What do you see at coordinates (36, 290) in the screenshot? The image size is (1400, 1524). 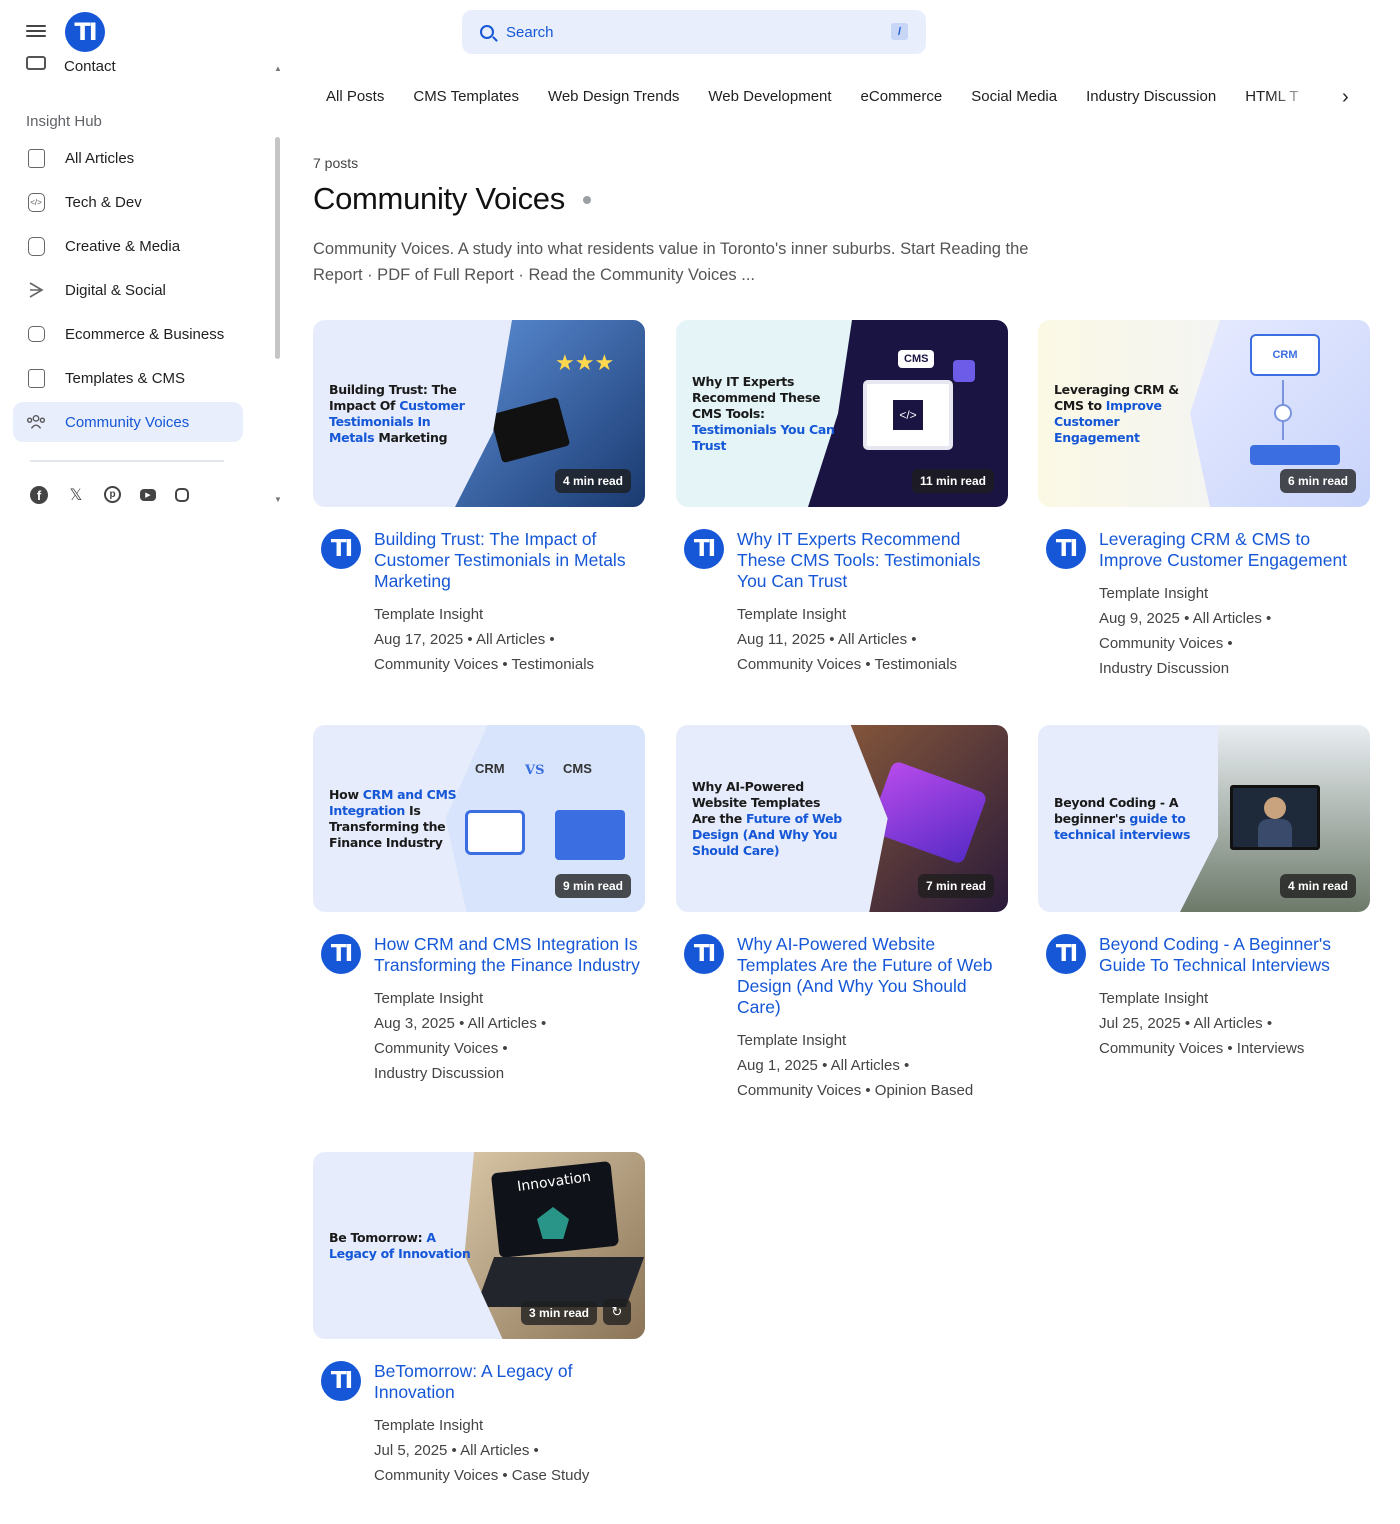 I see `share-icon` at bounding box center [36, 290].